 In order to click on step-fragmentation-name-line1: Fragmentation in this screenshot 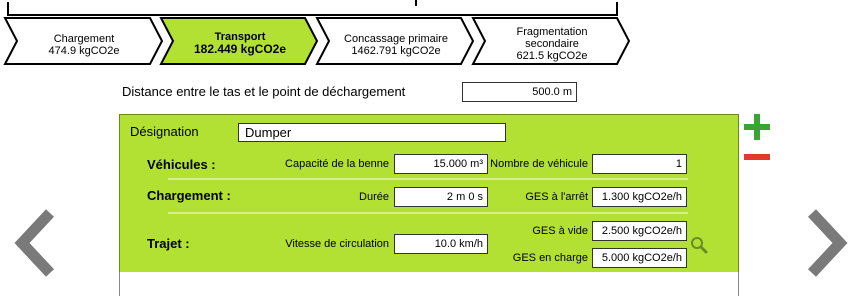, I will do `click(552, 32)`.